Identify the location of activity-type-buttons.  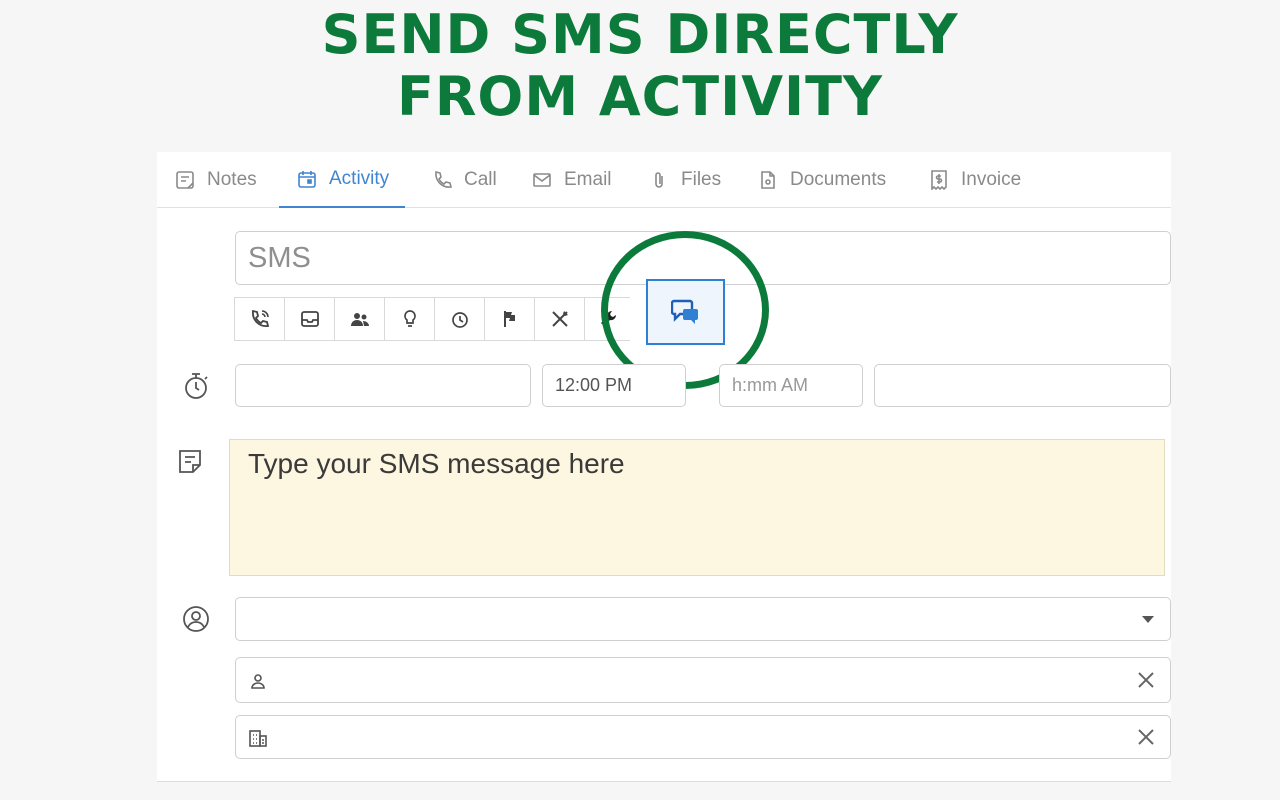
(432, 319).